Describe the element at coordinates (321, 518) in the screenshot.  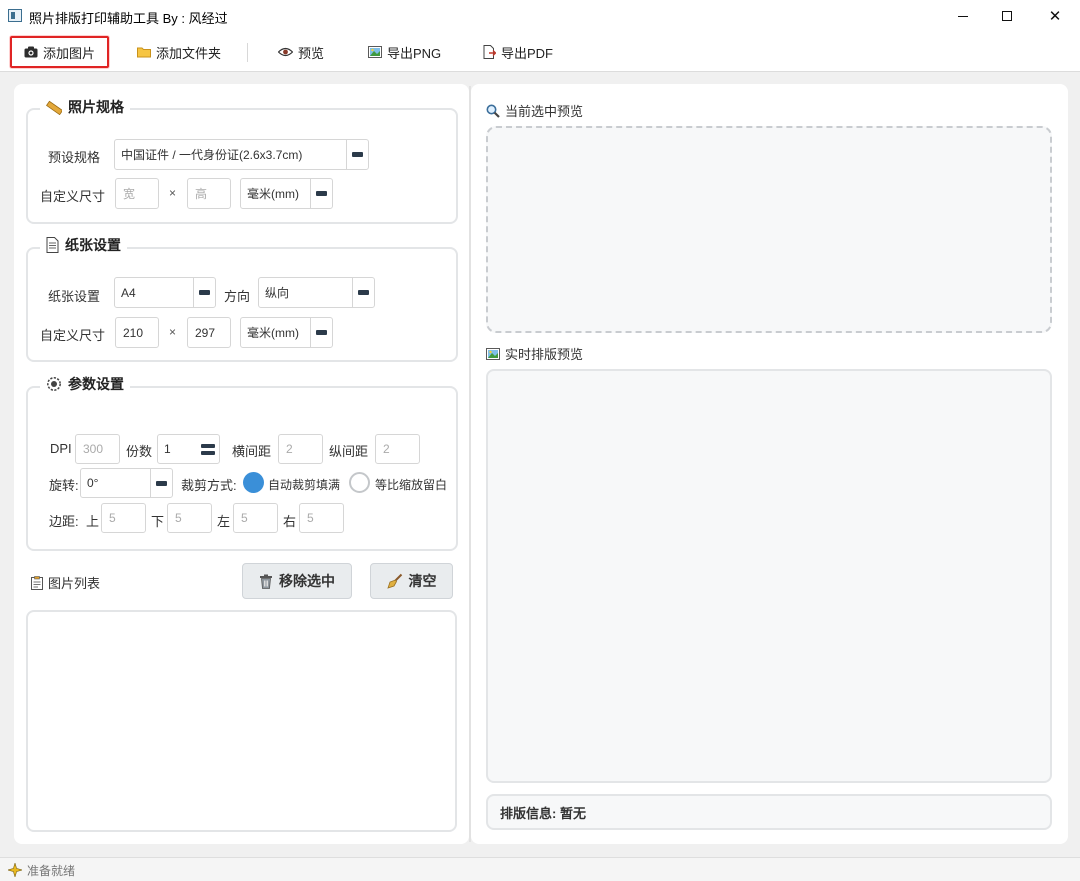
I see `margin-right-input: 5` at that location.